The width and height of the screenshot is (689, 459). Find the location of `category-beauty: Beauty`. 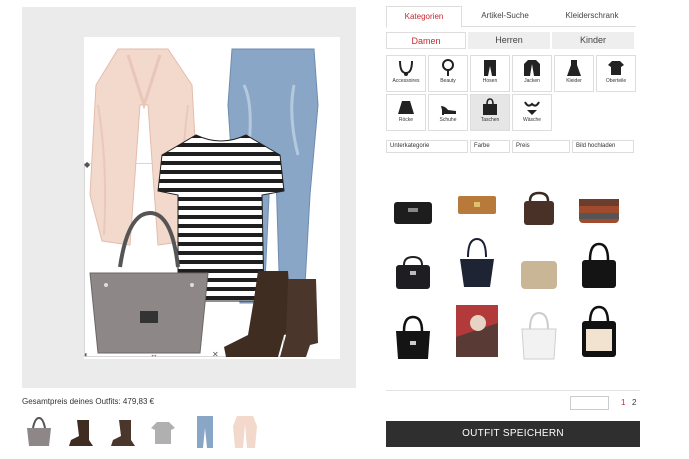

category-beauty: Beauty is located at coordinates (448, 73).